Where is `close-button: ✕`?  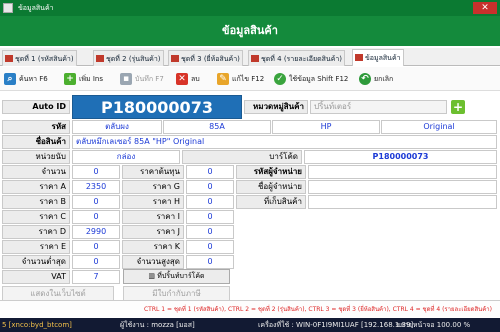
close-button: ✕ is located at coordinates (485, 8).